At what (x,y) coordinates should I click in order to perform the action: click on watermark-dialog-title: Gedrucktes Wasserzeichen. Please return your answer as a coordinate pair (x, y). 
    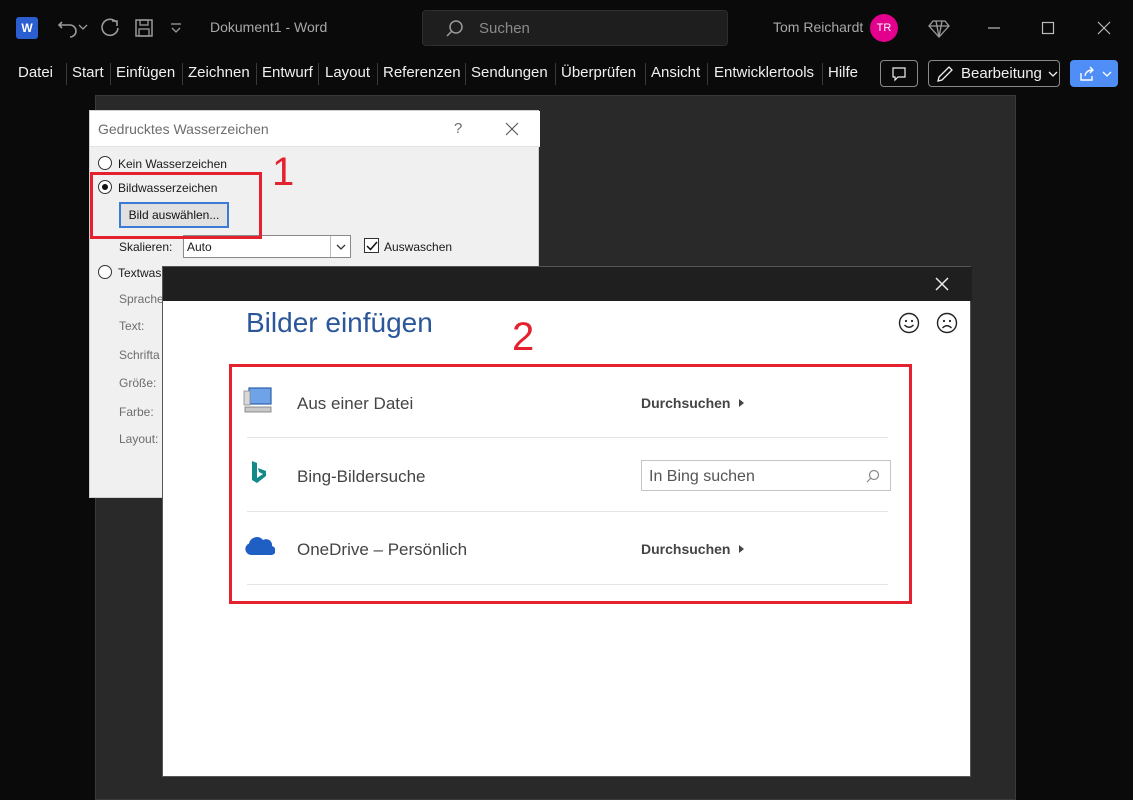
    Looking at the image, I should click on (183, 129).